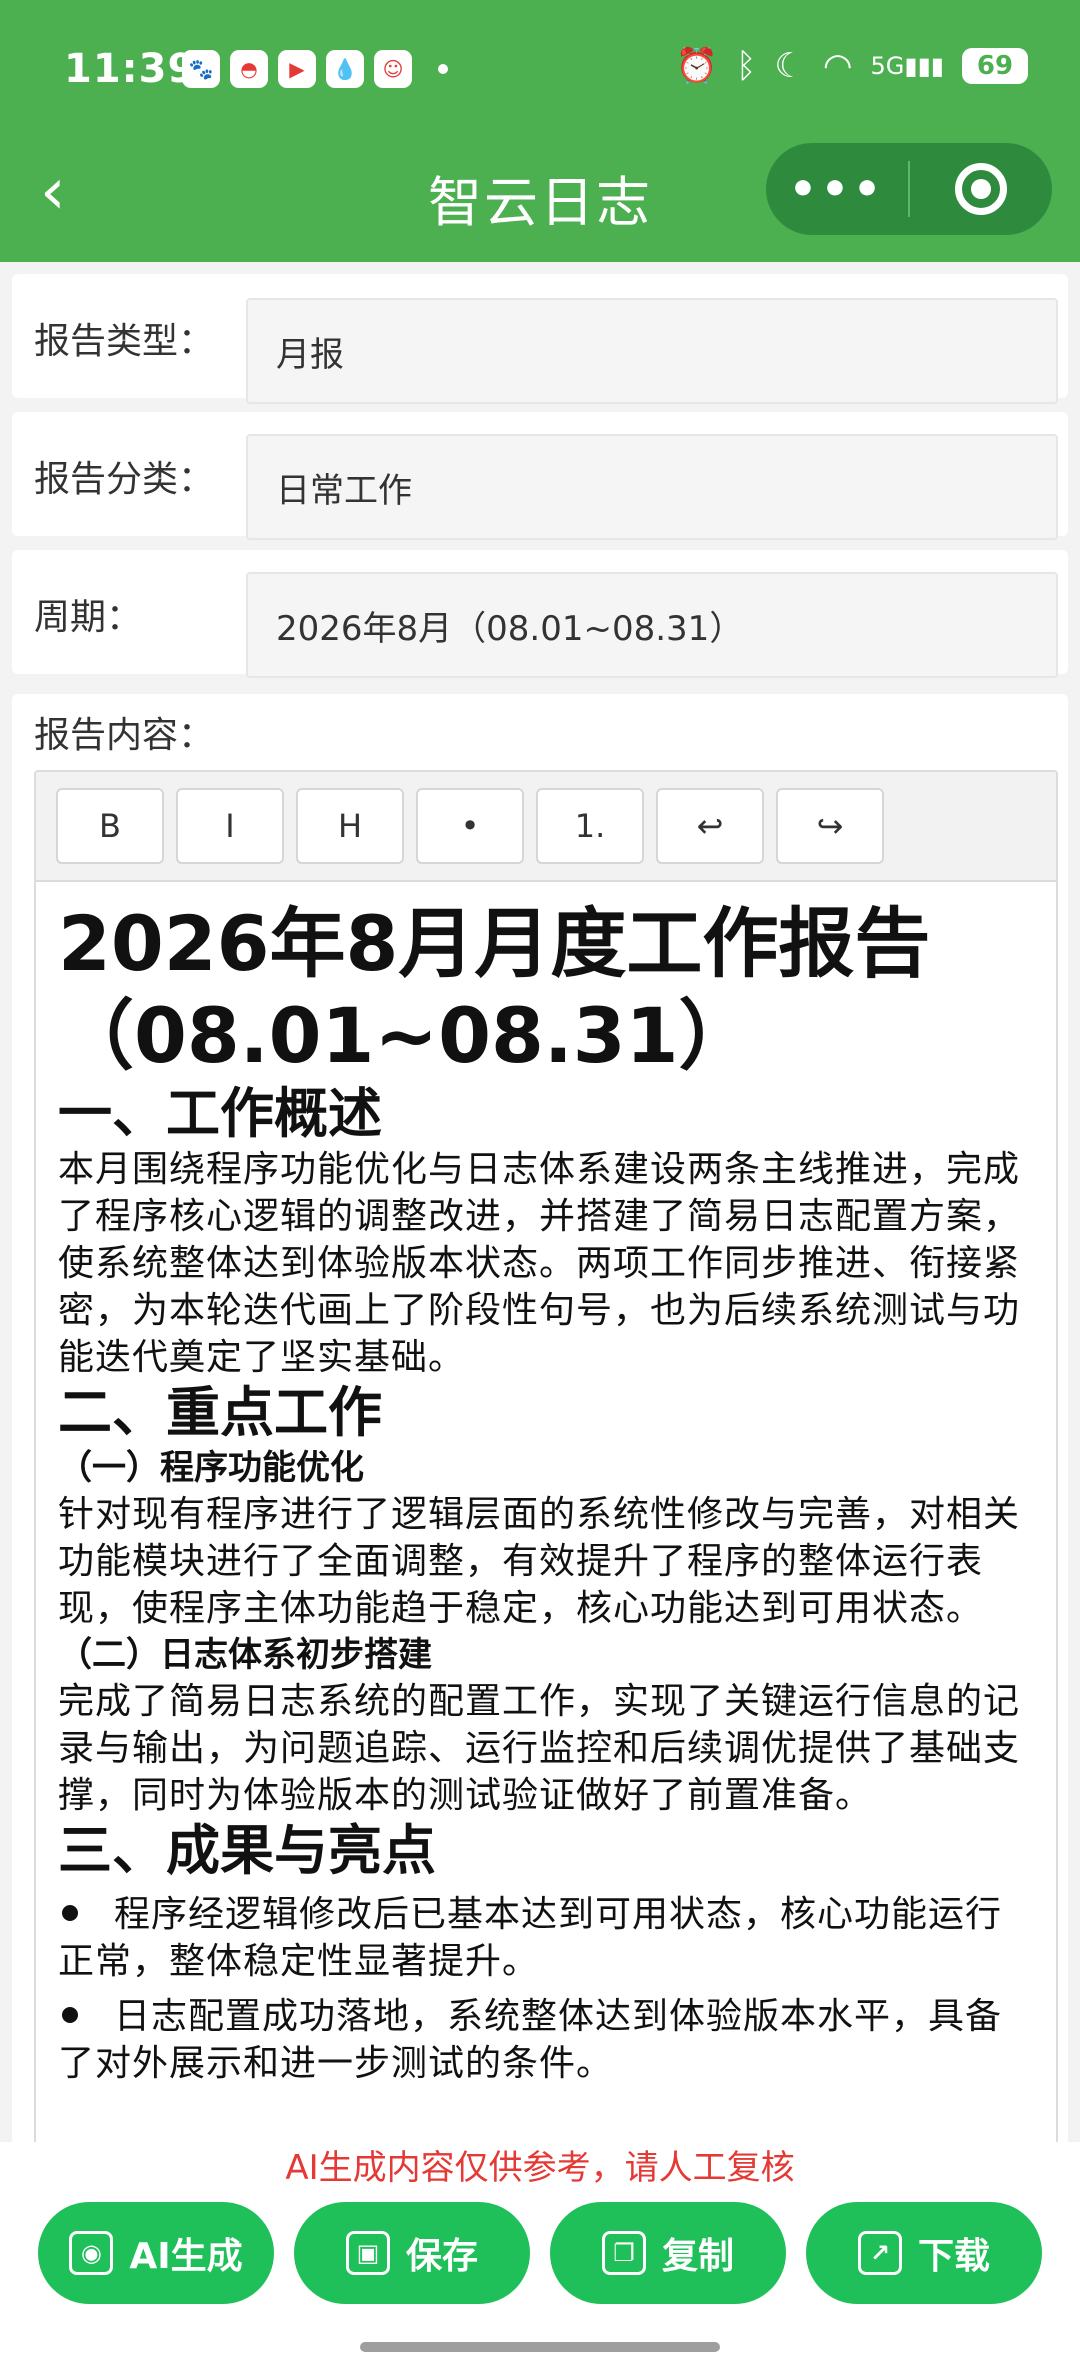  What do you see at coordinates (247, 1850) in the screenshot?
I see `section3-heading: 三、成果与亮点` at bounding box center [247, 1850].